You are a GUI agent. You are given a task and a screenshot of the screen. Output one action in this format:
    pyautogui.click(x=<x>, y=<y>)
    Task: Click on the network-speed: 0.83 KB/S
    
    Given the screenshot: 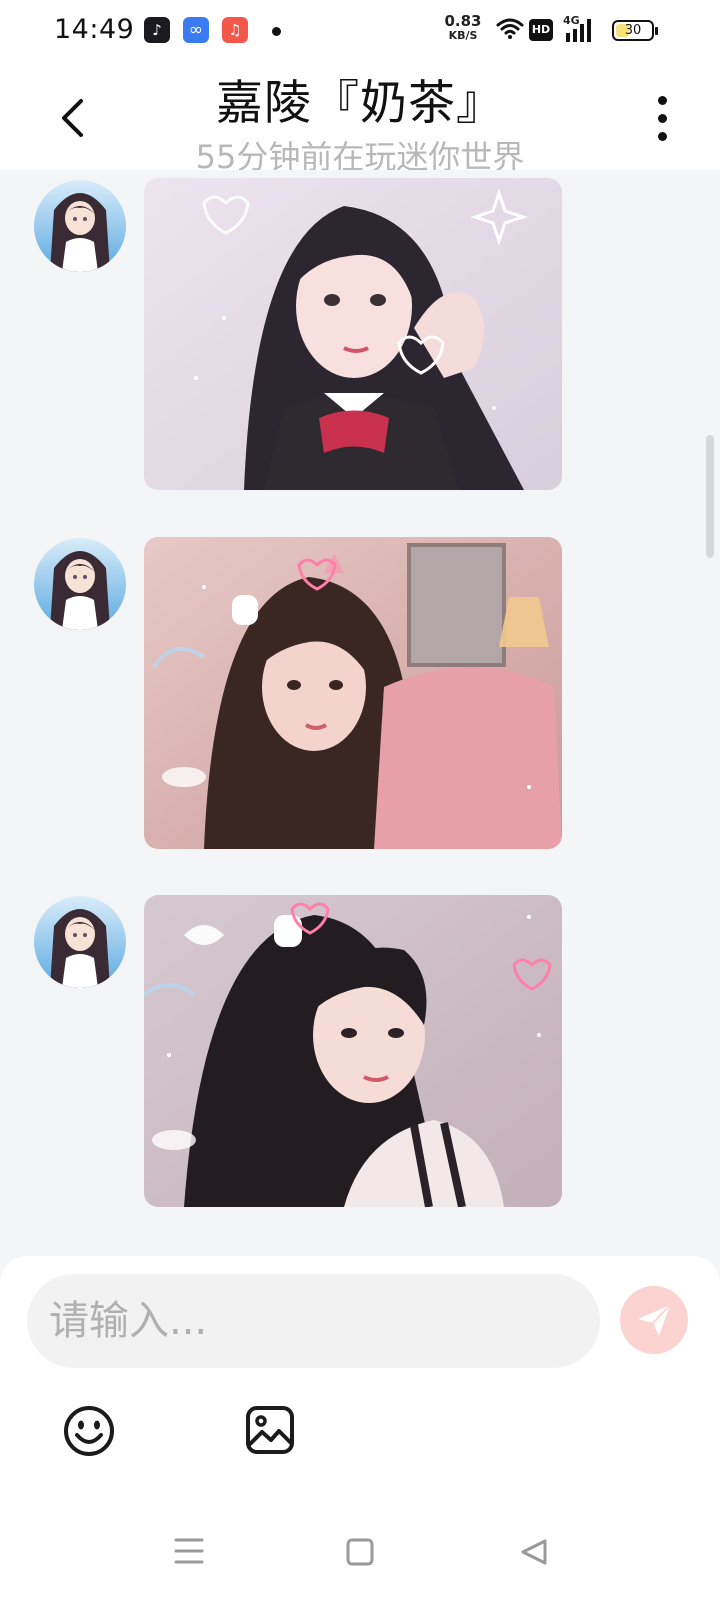 What is the action you would take?
    pyautogui.click(x=463, y=27)
    